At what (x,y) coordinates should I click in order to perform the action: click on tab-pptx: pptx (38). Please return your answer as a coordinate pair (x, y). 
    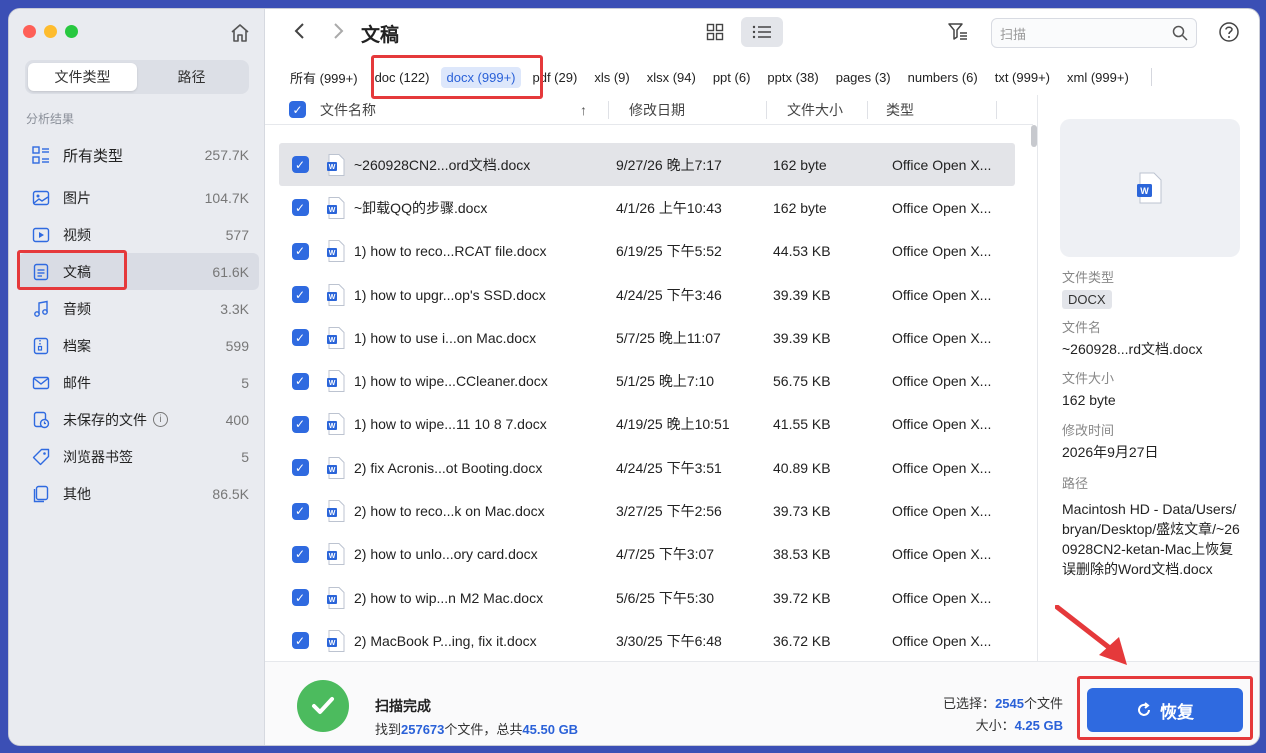
    Looking at the image, I should click on (792, 77).